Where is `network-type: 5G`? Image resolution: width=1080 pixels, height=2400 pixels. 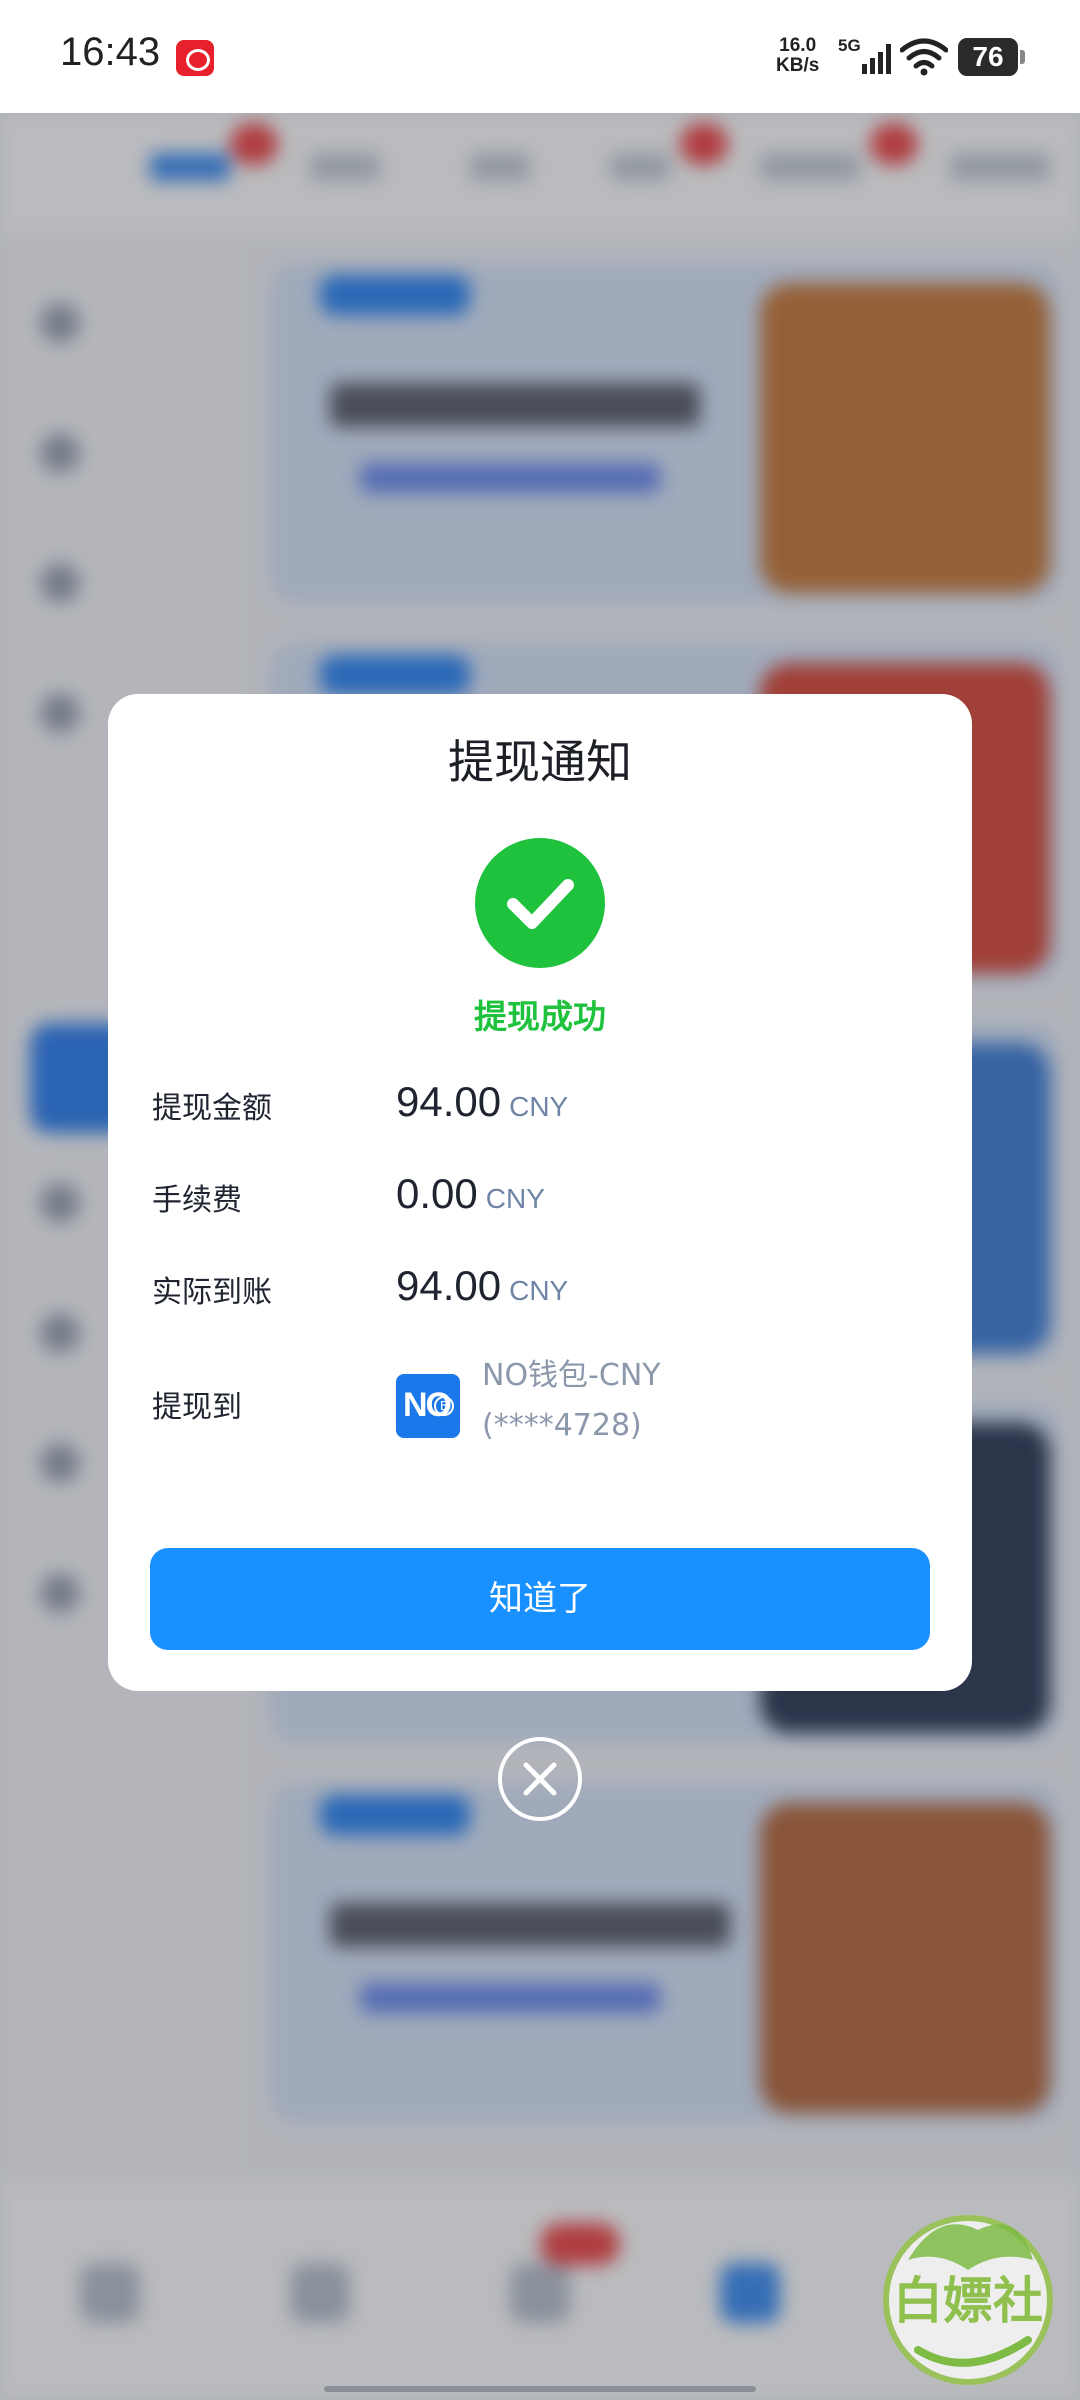
network-type: 5G is located at coordinates (849, 45).